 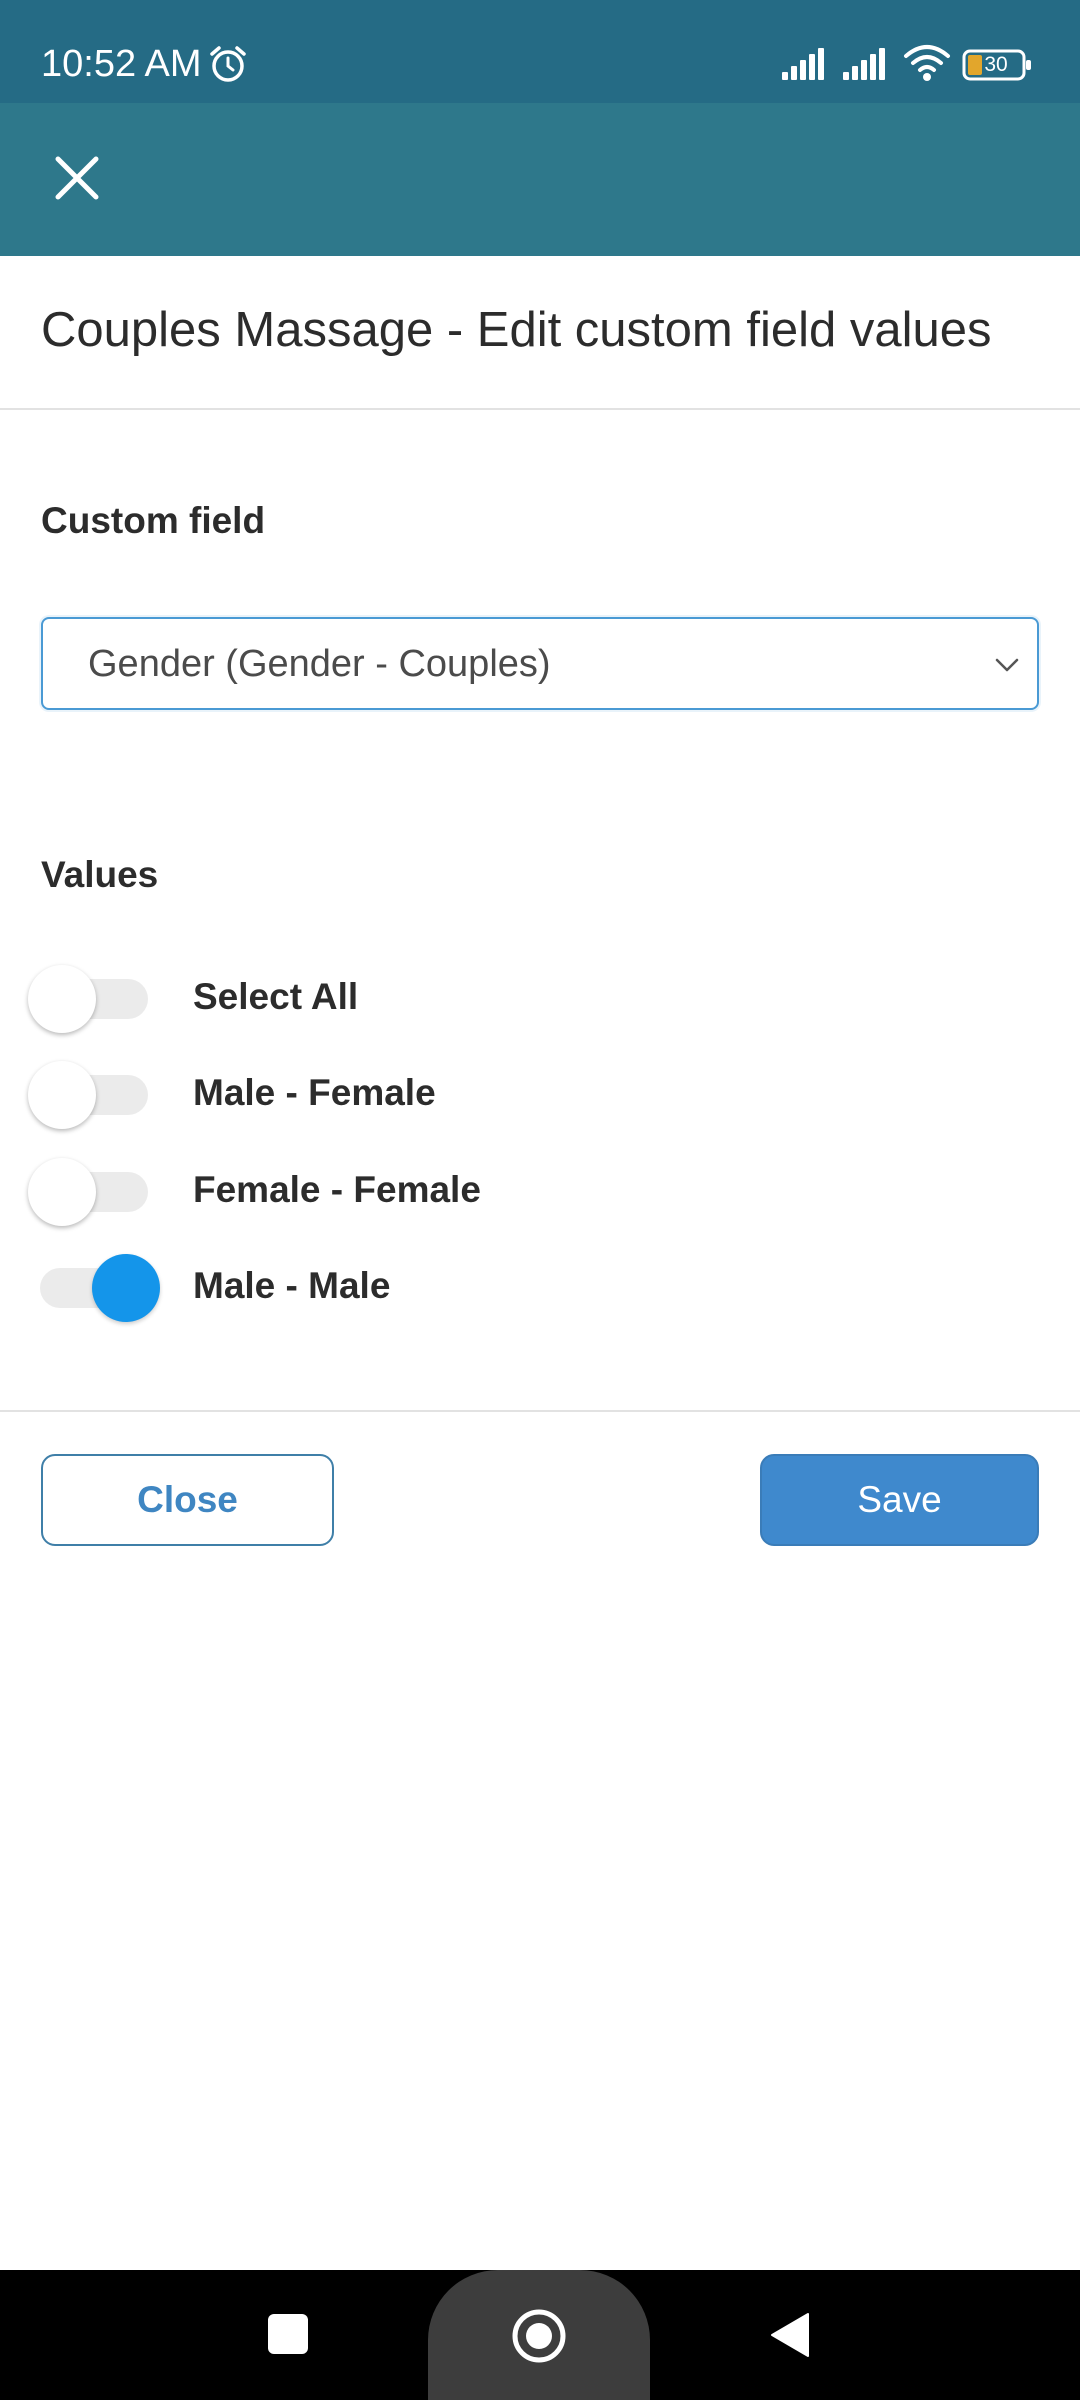 I want to click on female-female-toggle, so click(x=88, y=1192).